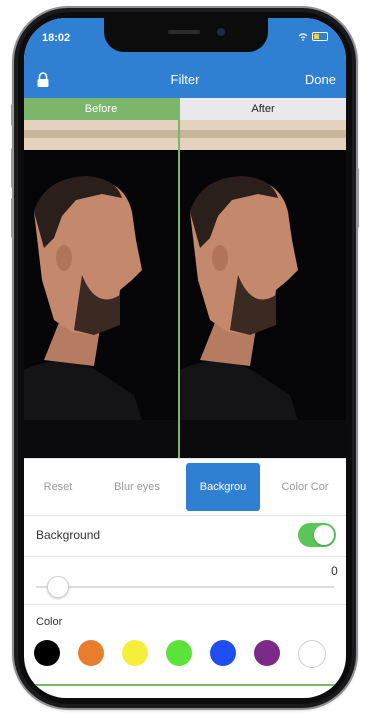 The image size is (370, 713). I want to click on color-correction-tool: Color Cor, so click(305, 487).